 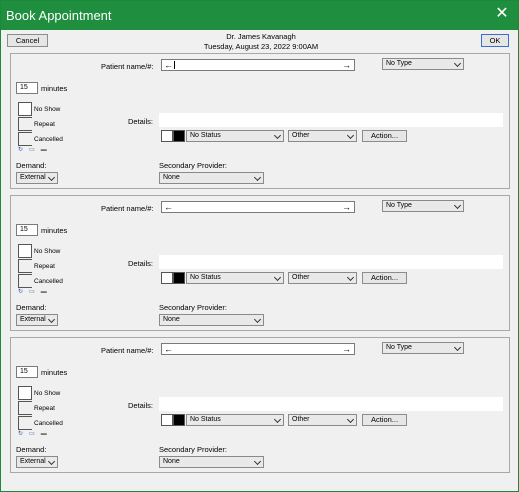 What do you see at coordinates (261, 46) in the screenshot?
I see `appointment-date: Tuesday, August 23, 2022 9:00AM` at bounding box center [261, 46].